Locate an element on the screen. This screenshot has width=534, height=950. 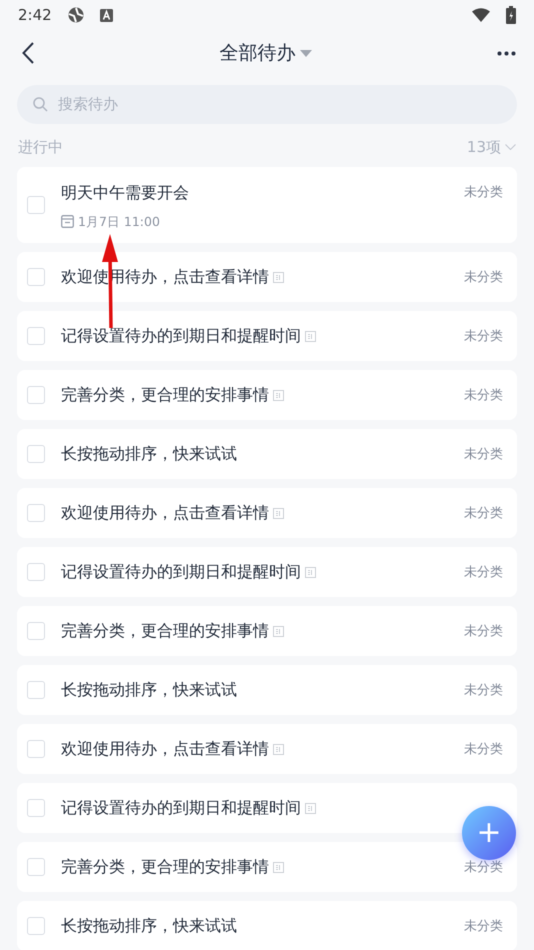
search-icon is located at coordinates (40, 104).